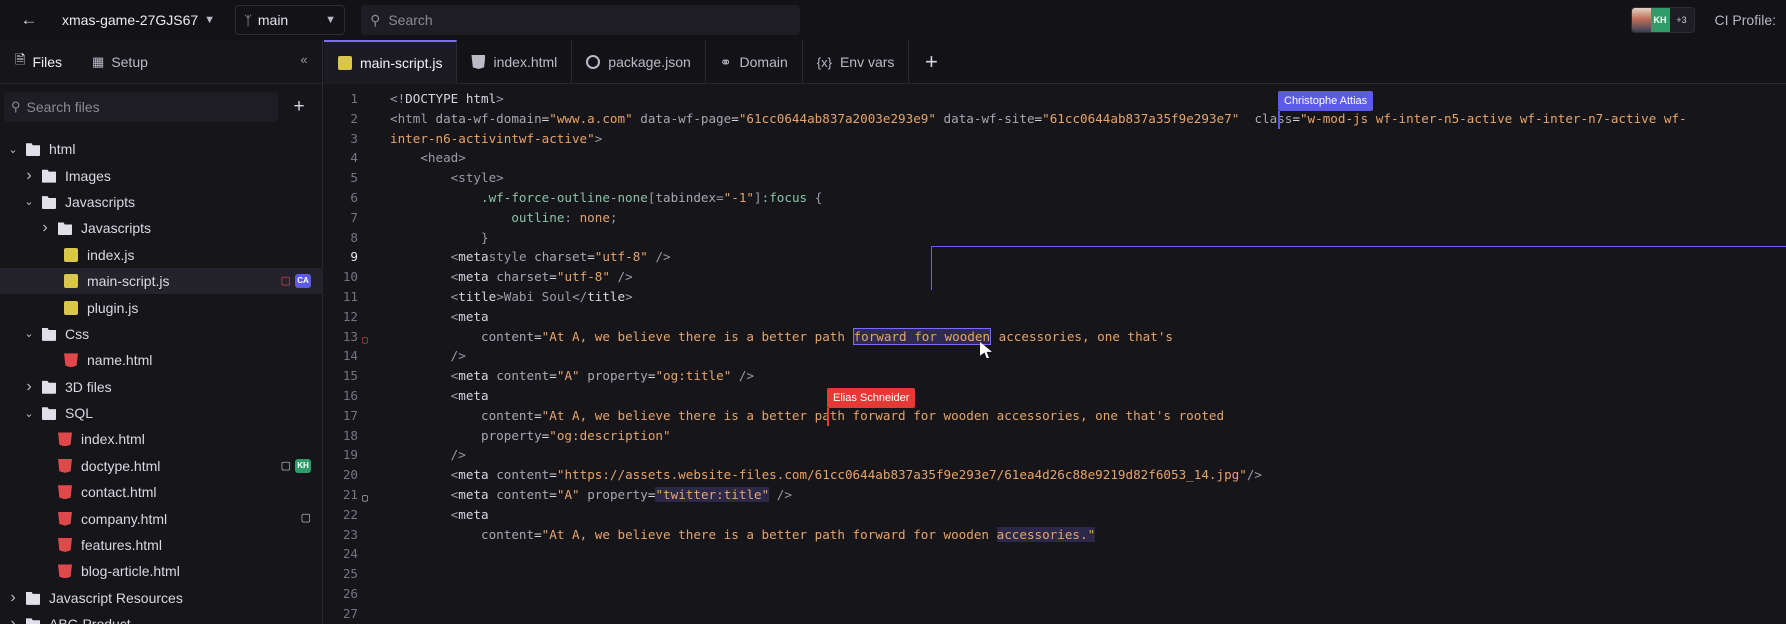 Image resolution: width=1786 pixels, height=624 pixels. What do you see at coordinates (1055, 396) in the screenshot?
I see `code-line: 16 <meta` at bounding box center [1055, 396].